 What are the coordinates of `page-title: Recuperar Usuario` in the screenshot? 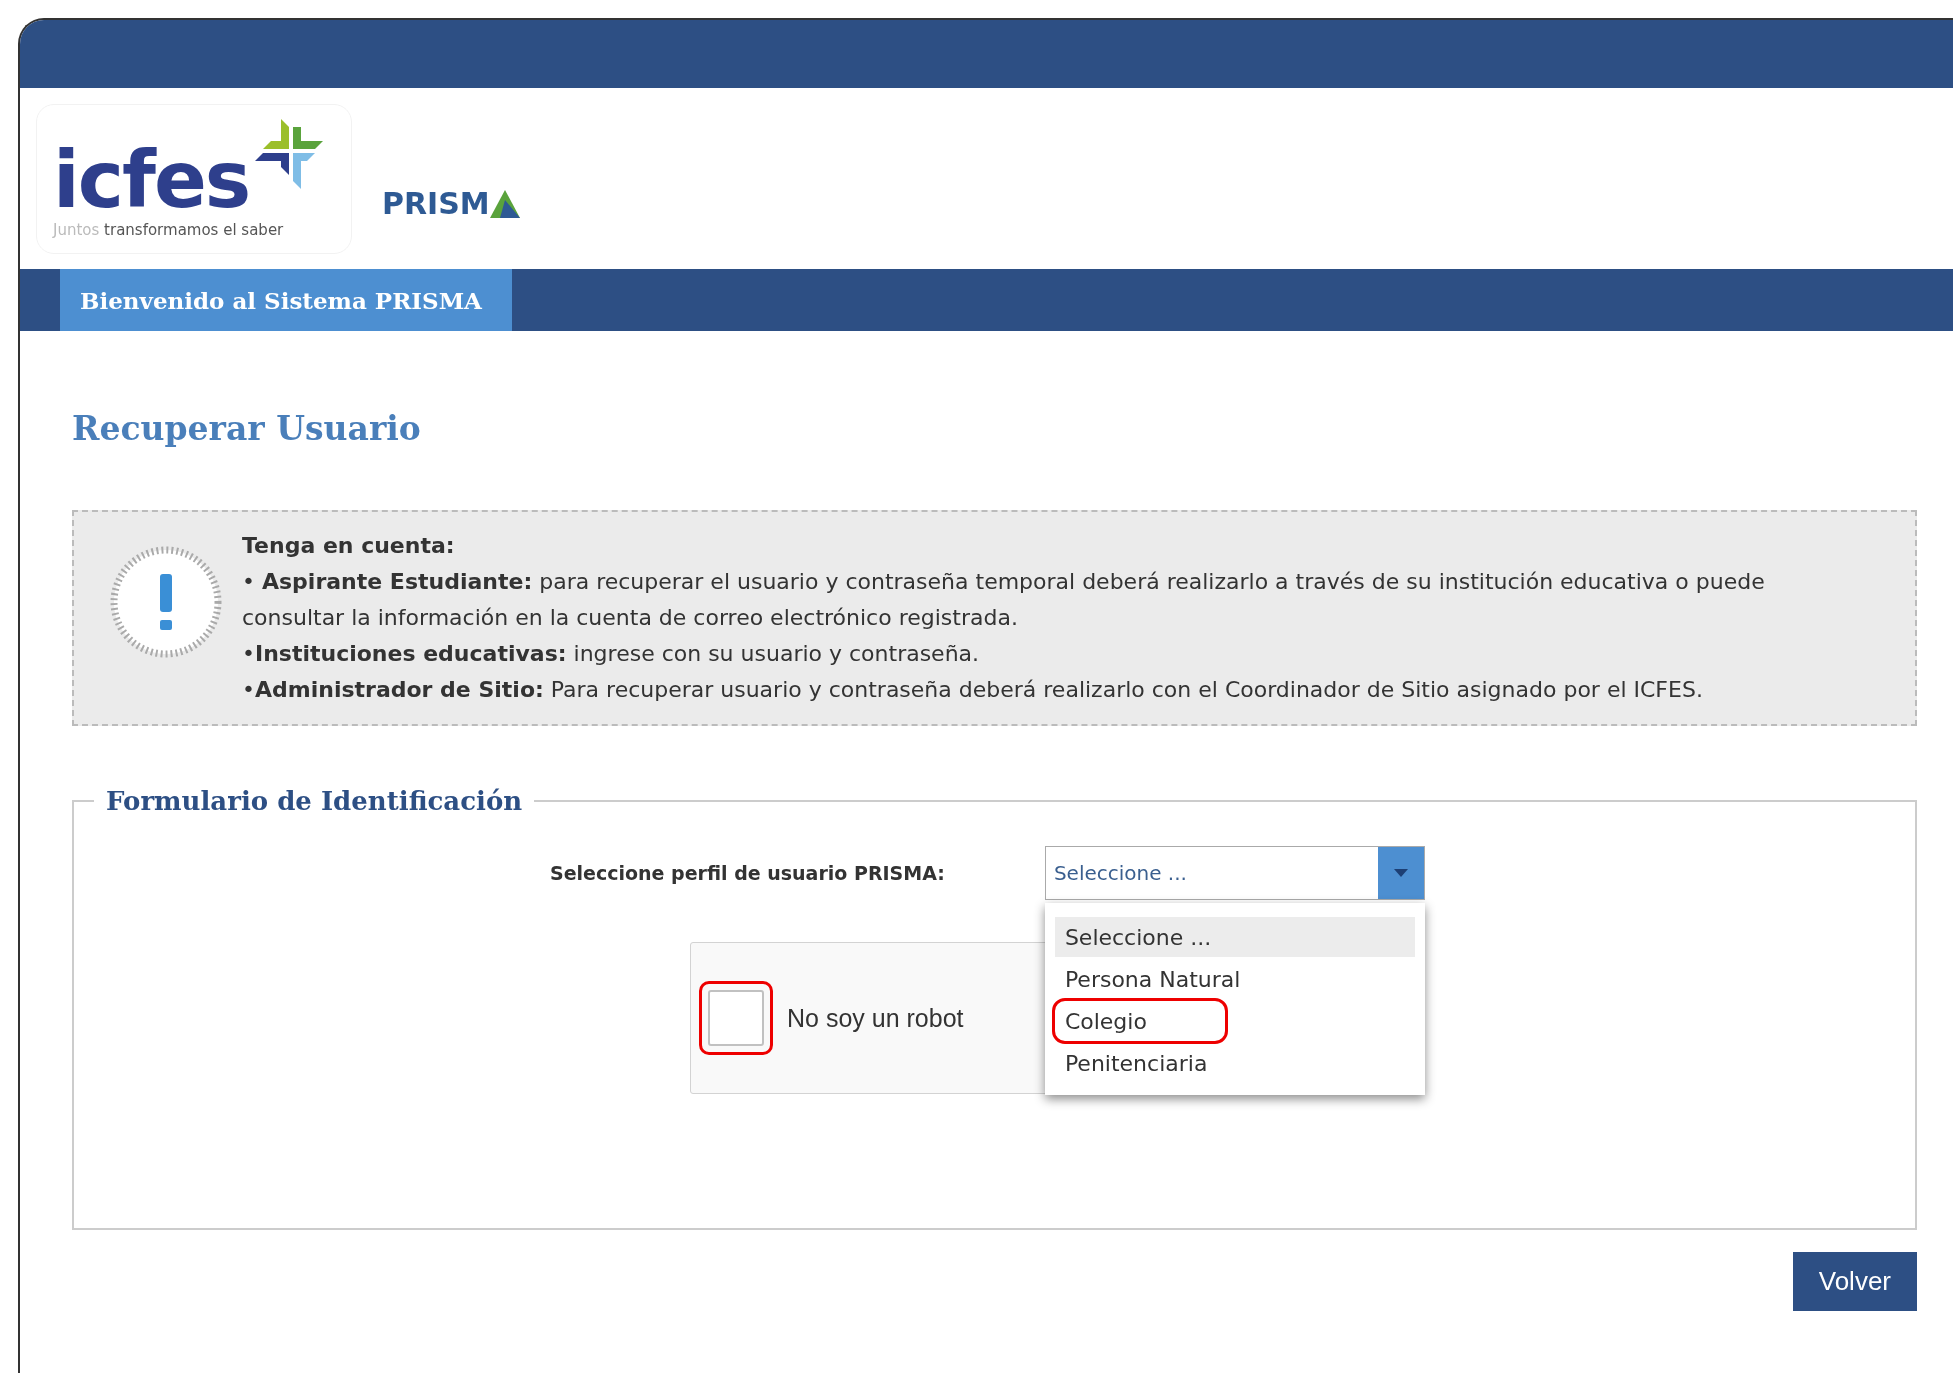 It's located at (247, 428).